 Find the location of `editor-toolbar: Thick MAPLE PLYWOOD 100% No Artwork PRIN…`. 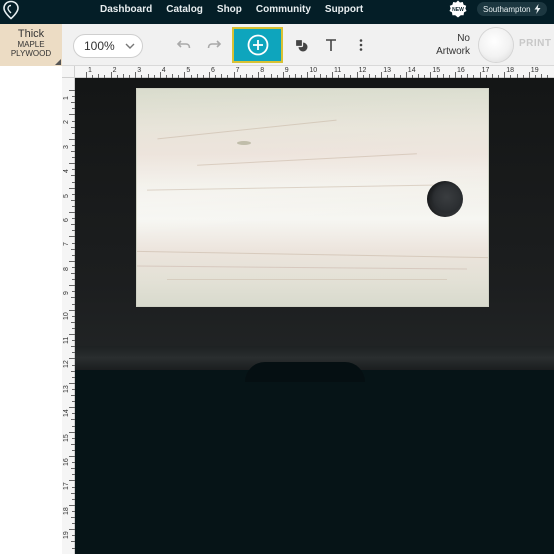

editor-toolbar: Thick MAPLE PLYWOOD 100% No Artwork PRIN… is located at coordinates (277, 45).